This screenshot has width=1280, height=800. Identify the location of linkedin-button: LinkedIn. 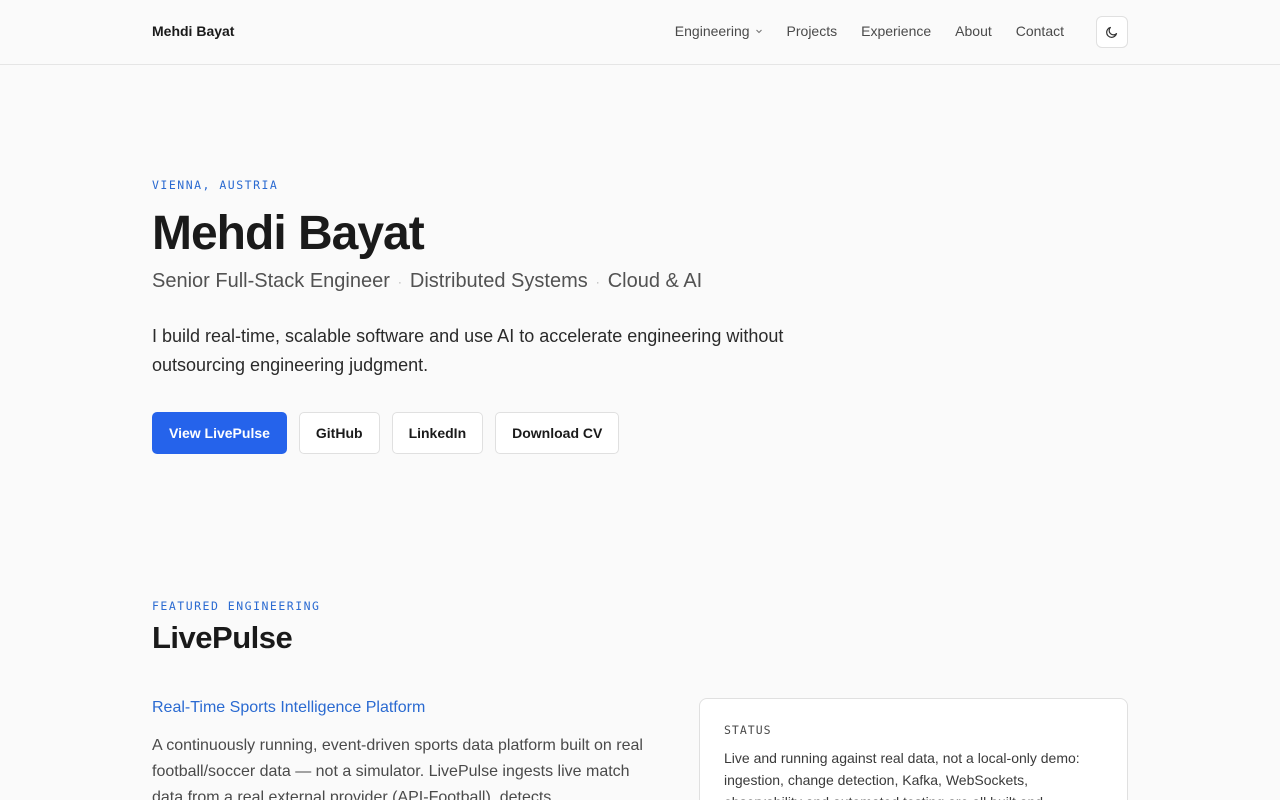
(437, 433).